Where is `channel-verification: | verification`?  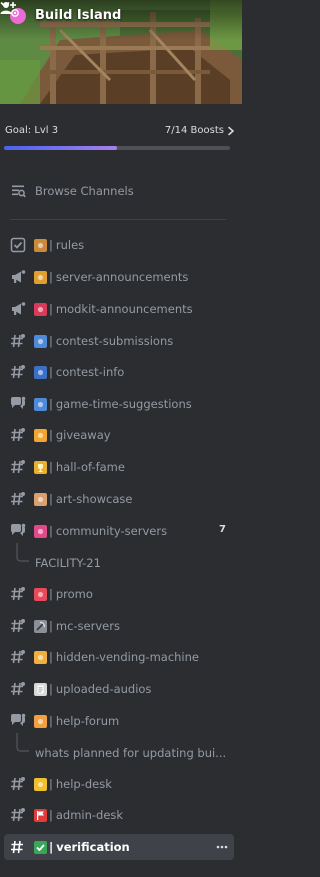 channel-verification: | verification is located at coordinates (119, 847).